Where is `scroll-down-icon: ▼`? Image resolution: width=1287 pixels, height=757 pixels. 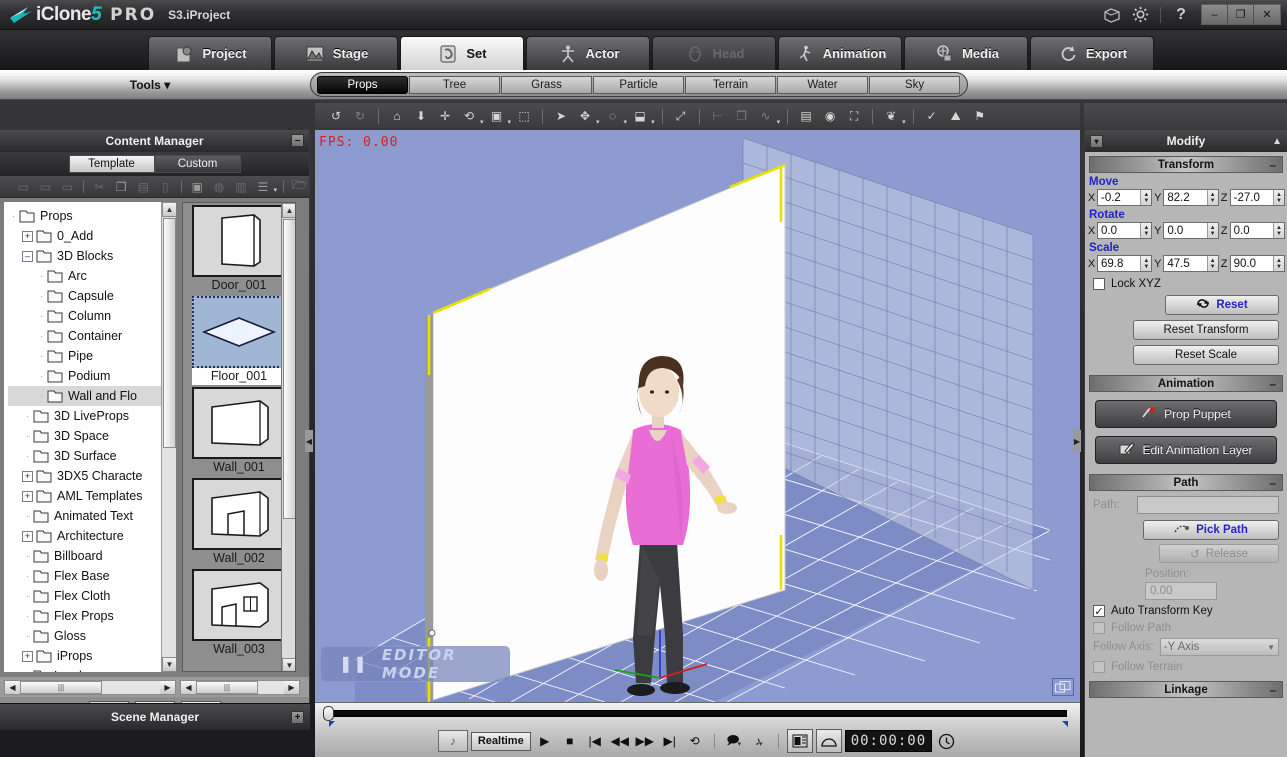
scroll-down-icon: ▼ is located at coordinates (169, 664).